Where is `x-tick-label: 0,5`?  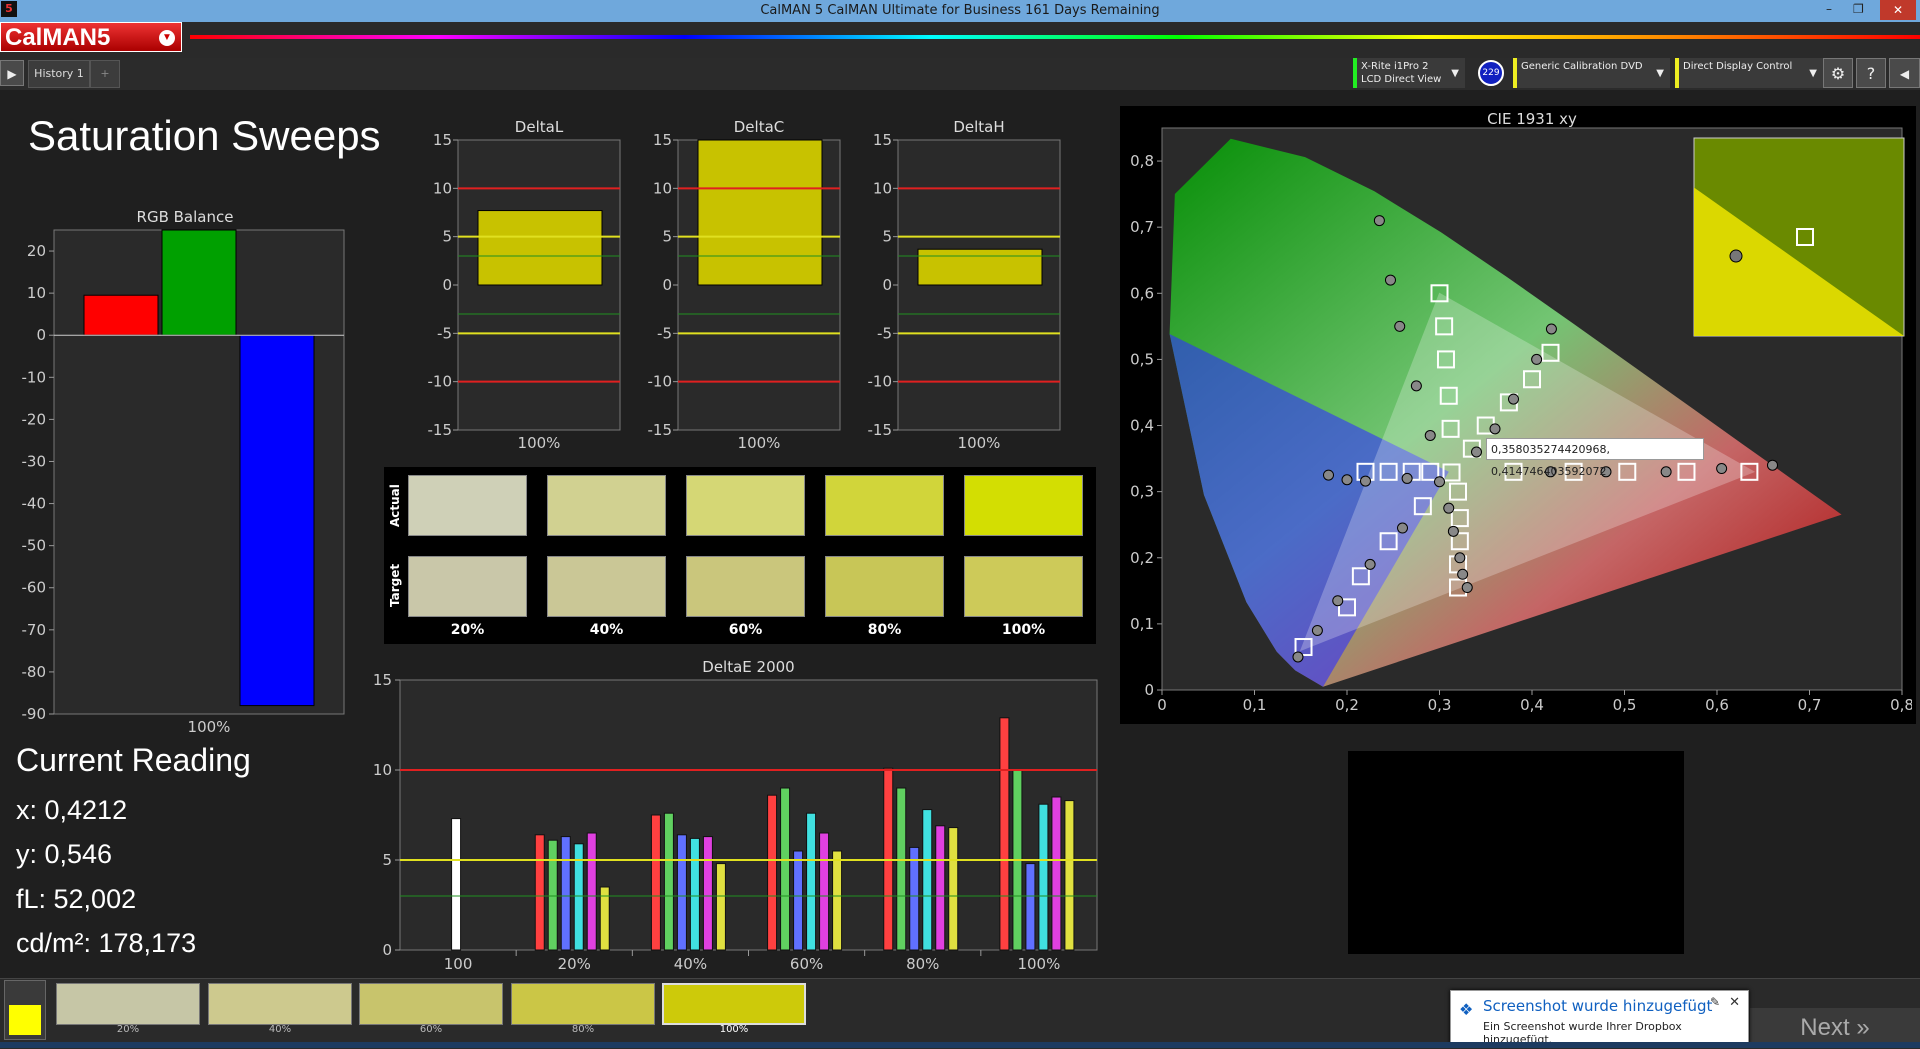 x-tick-label: 0,5 is located at coordinates (1625, 705).